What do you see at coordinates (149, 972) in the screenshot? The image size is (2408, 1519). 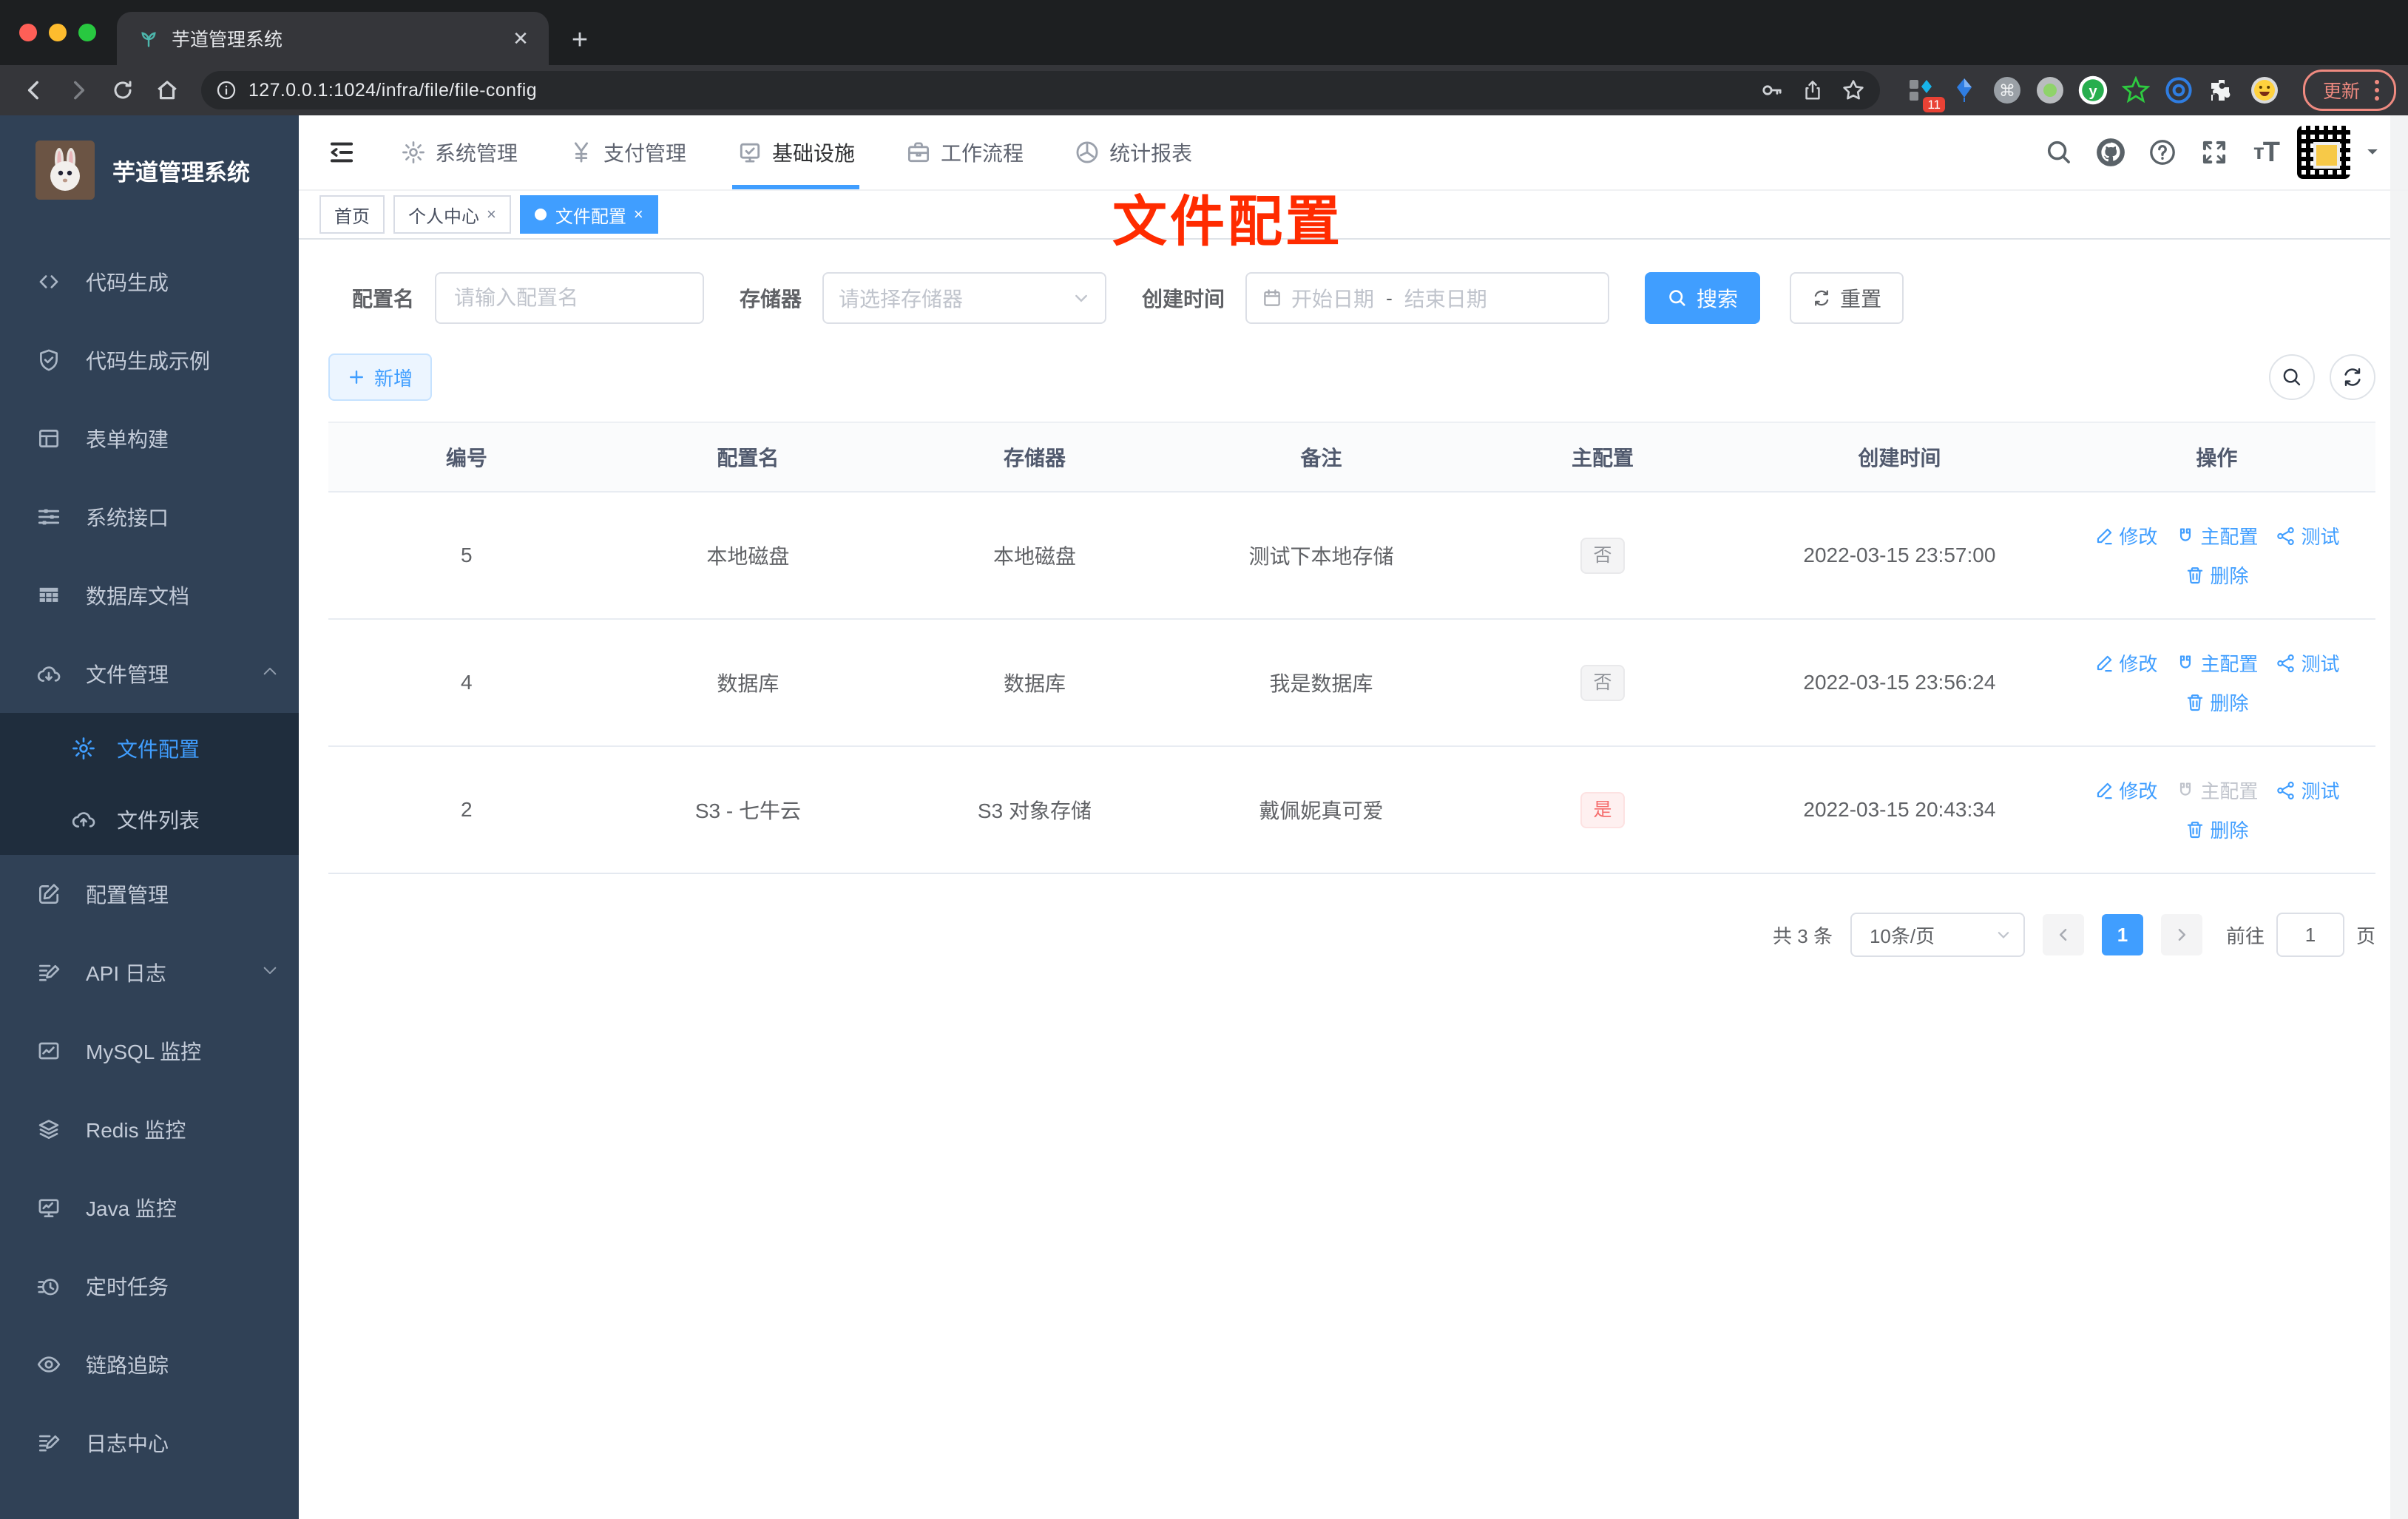 I see `sidebar-item-8: API 日志` at bounding box center [149, 972].